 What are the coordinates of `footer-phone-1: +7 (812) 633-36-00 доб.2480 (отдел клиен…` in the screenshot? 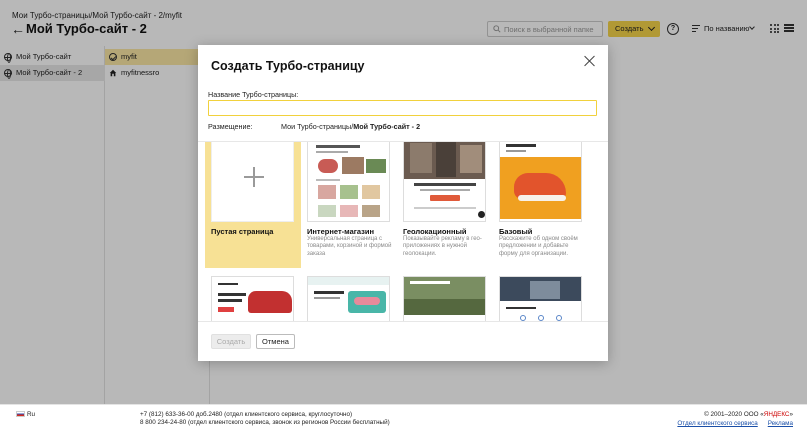 It's located at (246, 414).